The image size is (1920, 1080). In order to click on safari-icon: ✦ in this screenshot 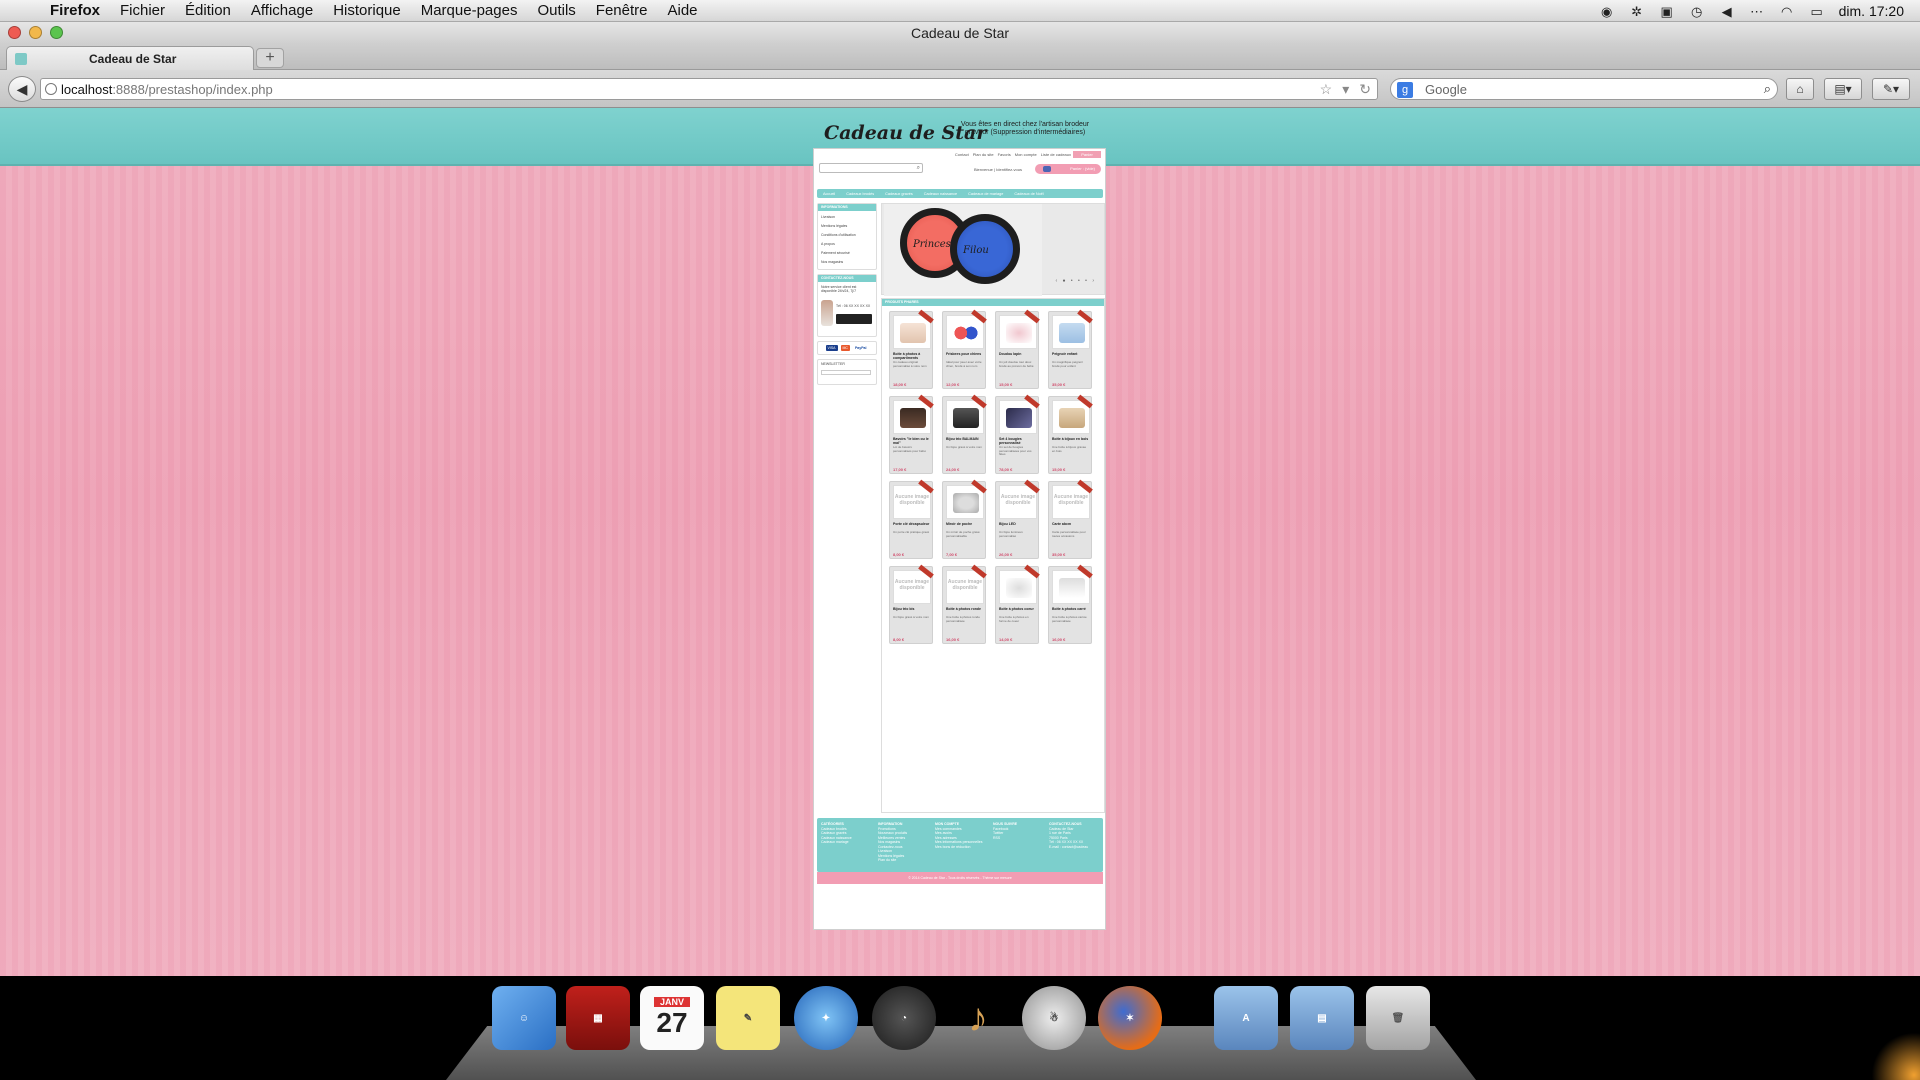, I will do `click(826, 1018)`.